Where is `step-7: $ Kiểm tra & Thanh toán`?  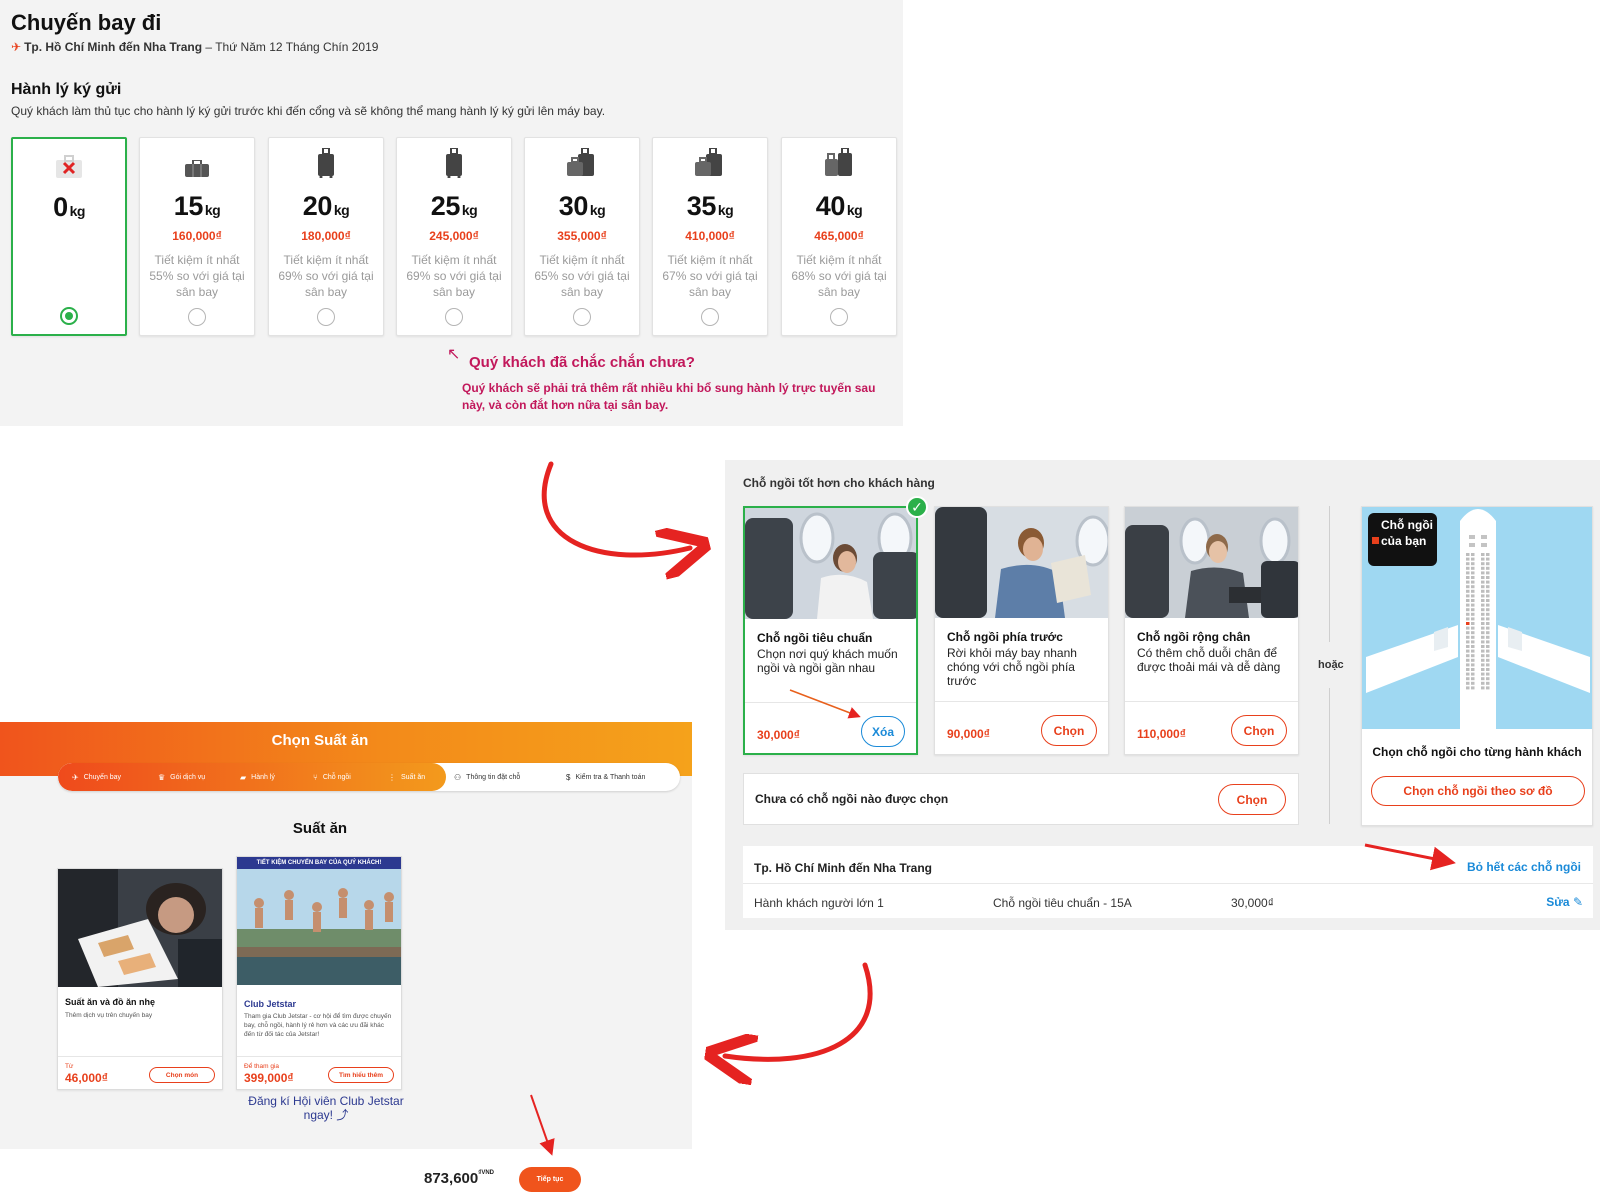
step-7: $ Kiểm tra & Thanh toán is located at coordinates (605, 777).